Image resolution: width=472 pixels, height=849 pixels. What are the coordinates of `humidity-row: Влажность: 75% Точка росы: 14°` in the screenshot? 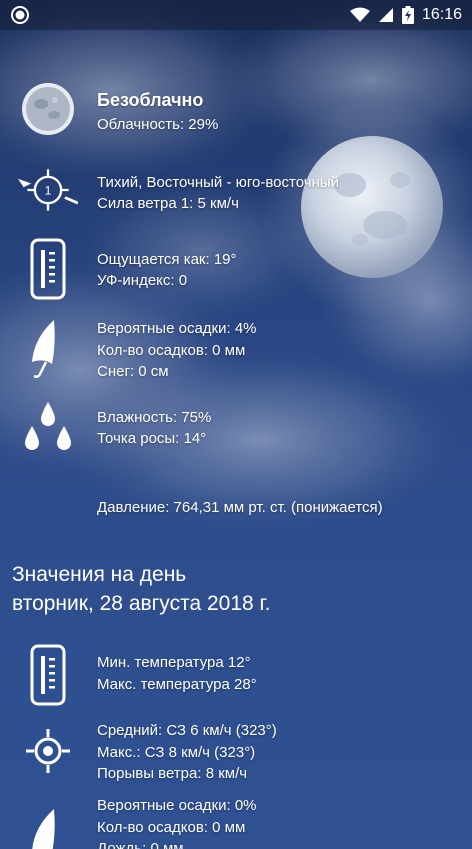 It's located at (236, 427).